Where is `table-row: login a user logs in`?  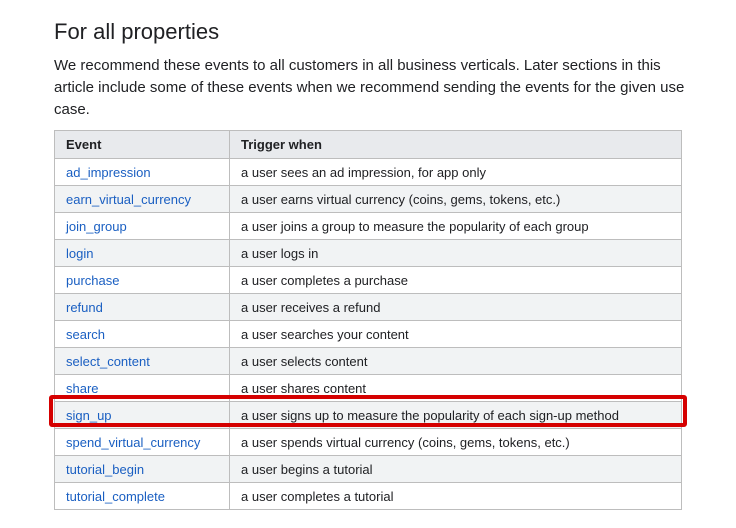 table-row: login a user logs in is located at coordinates (368, 253).